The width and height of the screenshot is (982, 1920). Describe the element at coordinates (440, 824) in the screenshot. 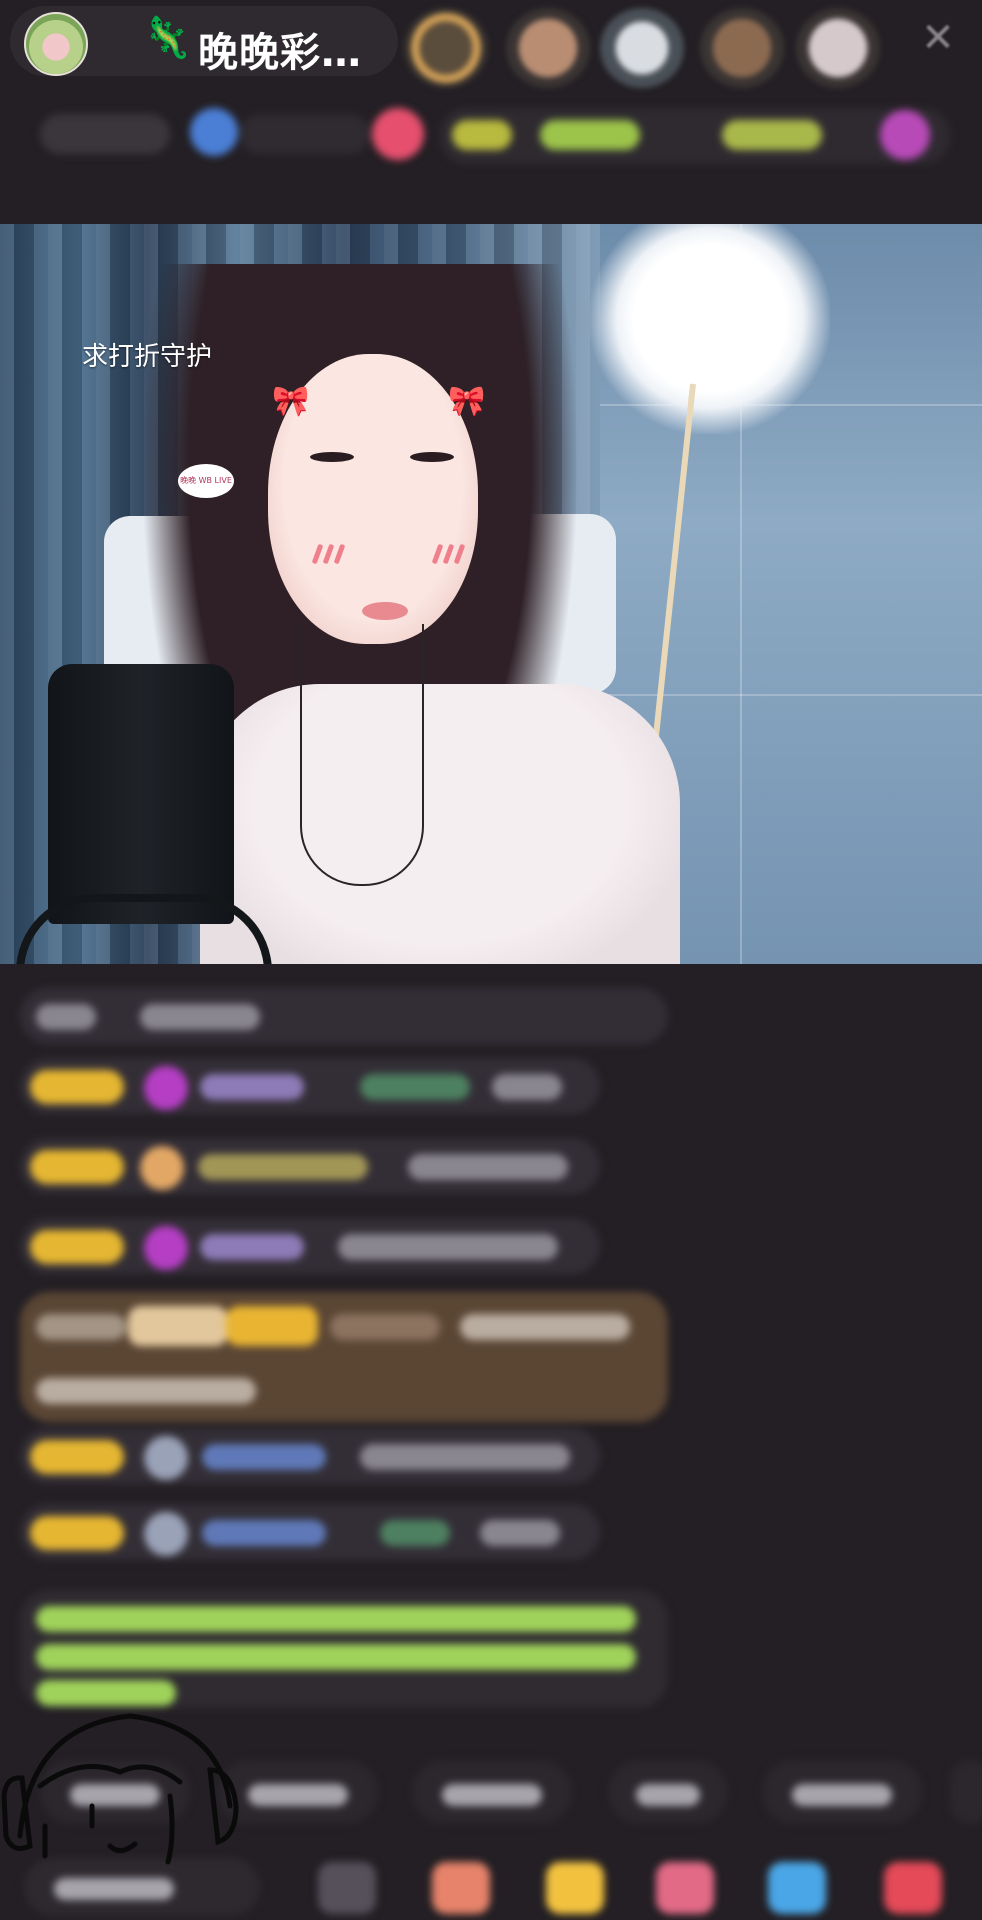

I see `streamer-dress` at that location.